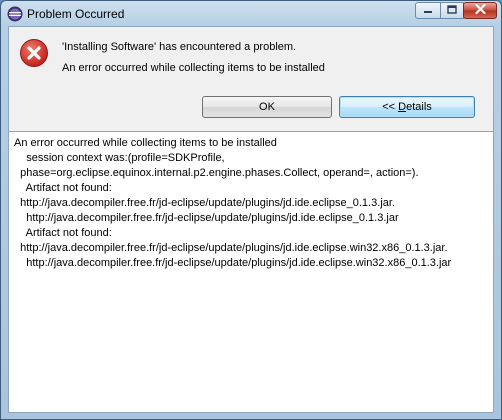  What do you see at coordinates (119, 158) in the screenshot?
I see `details-line: session context was:(profile=SDKProfile,` at bounding box center [119, 158].